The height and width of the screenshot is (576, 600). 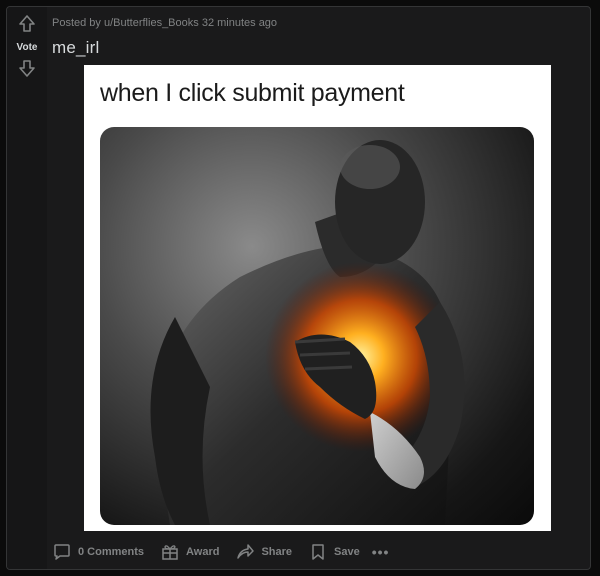 What do you see at coordinates (27, 68) in the screenshot?
I see `downvote-arrow-icon` at bounding box center [27, 68].